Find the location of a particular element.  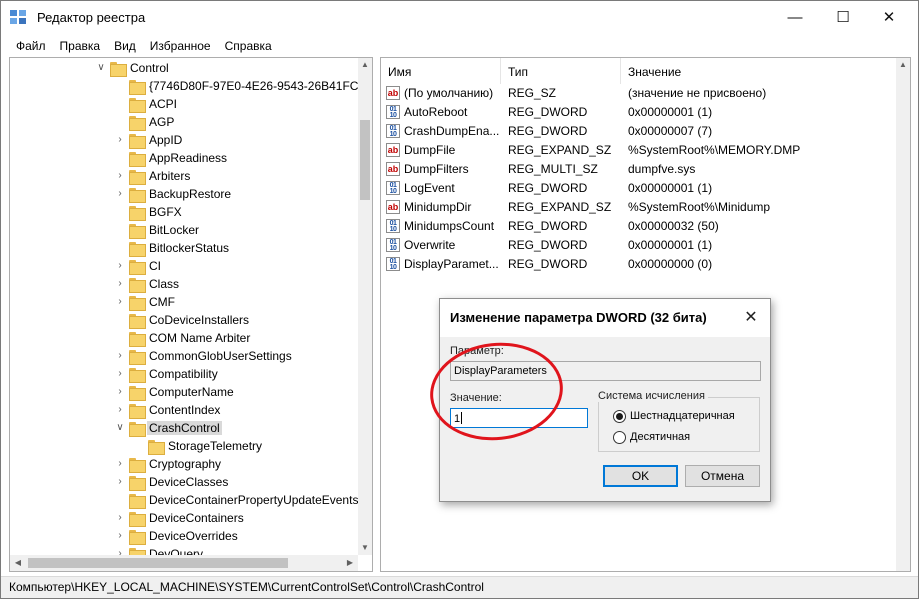

radix-group-label: Система исчисления is located at coordinates (651, 396).